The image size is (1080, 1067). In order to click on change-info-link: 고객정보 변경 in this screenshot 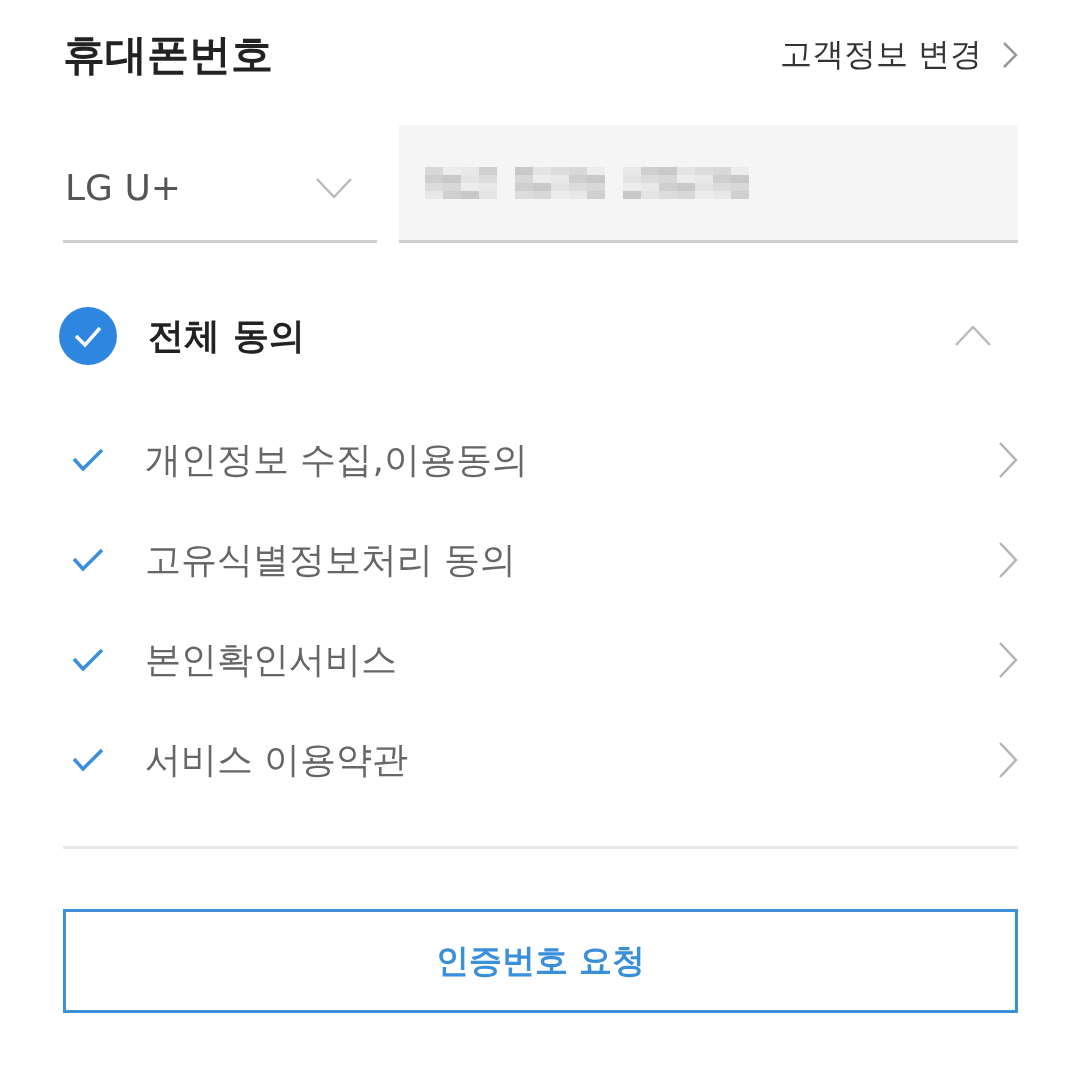, I will do `click(898, 55)`.